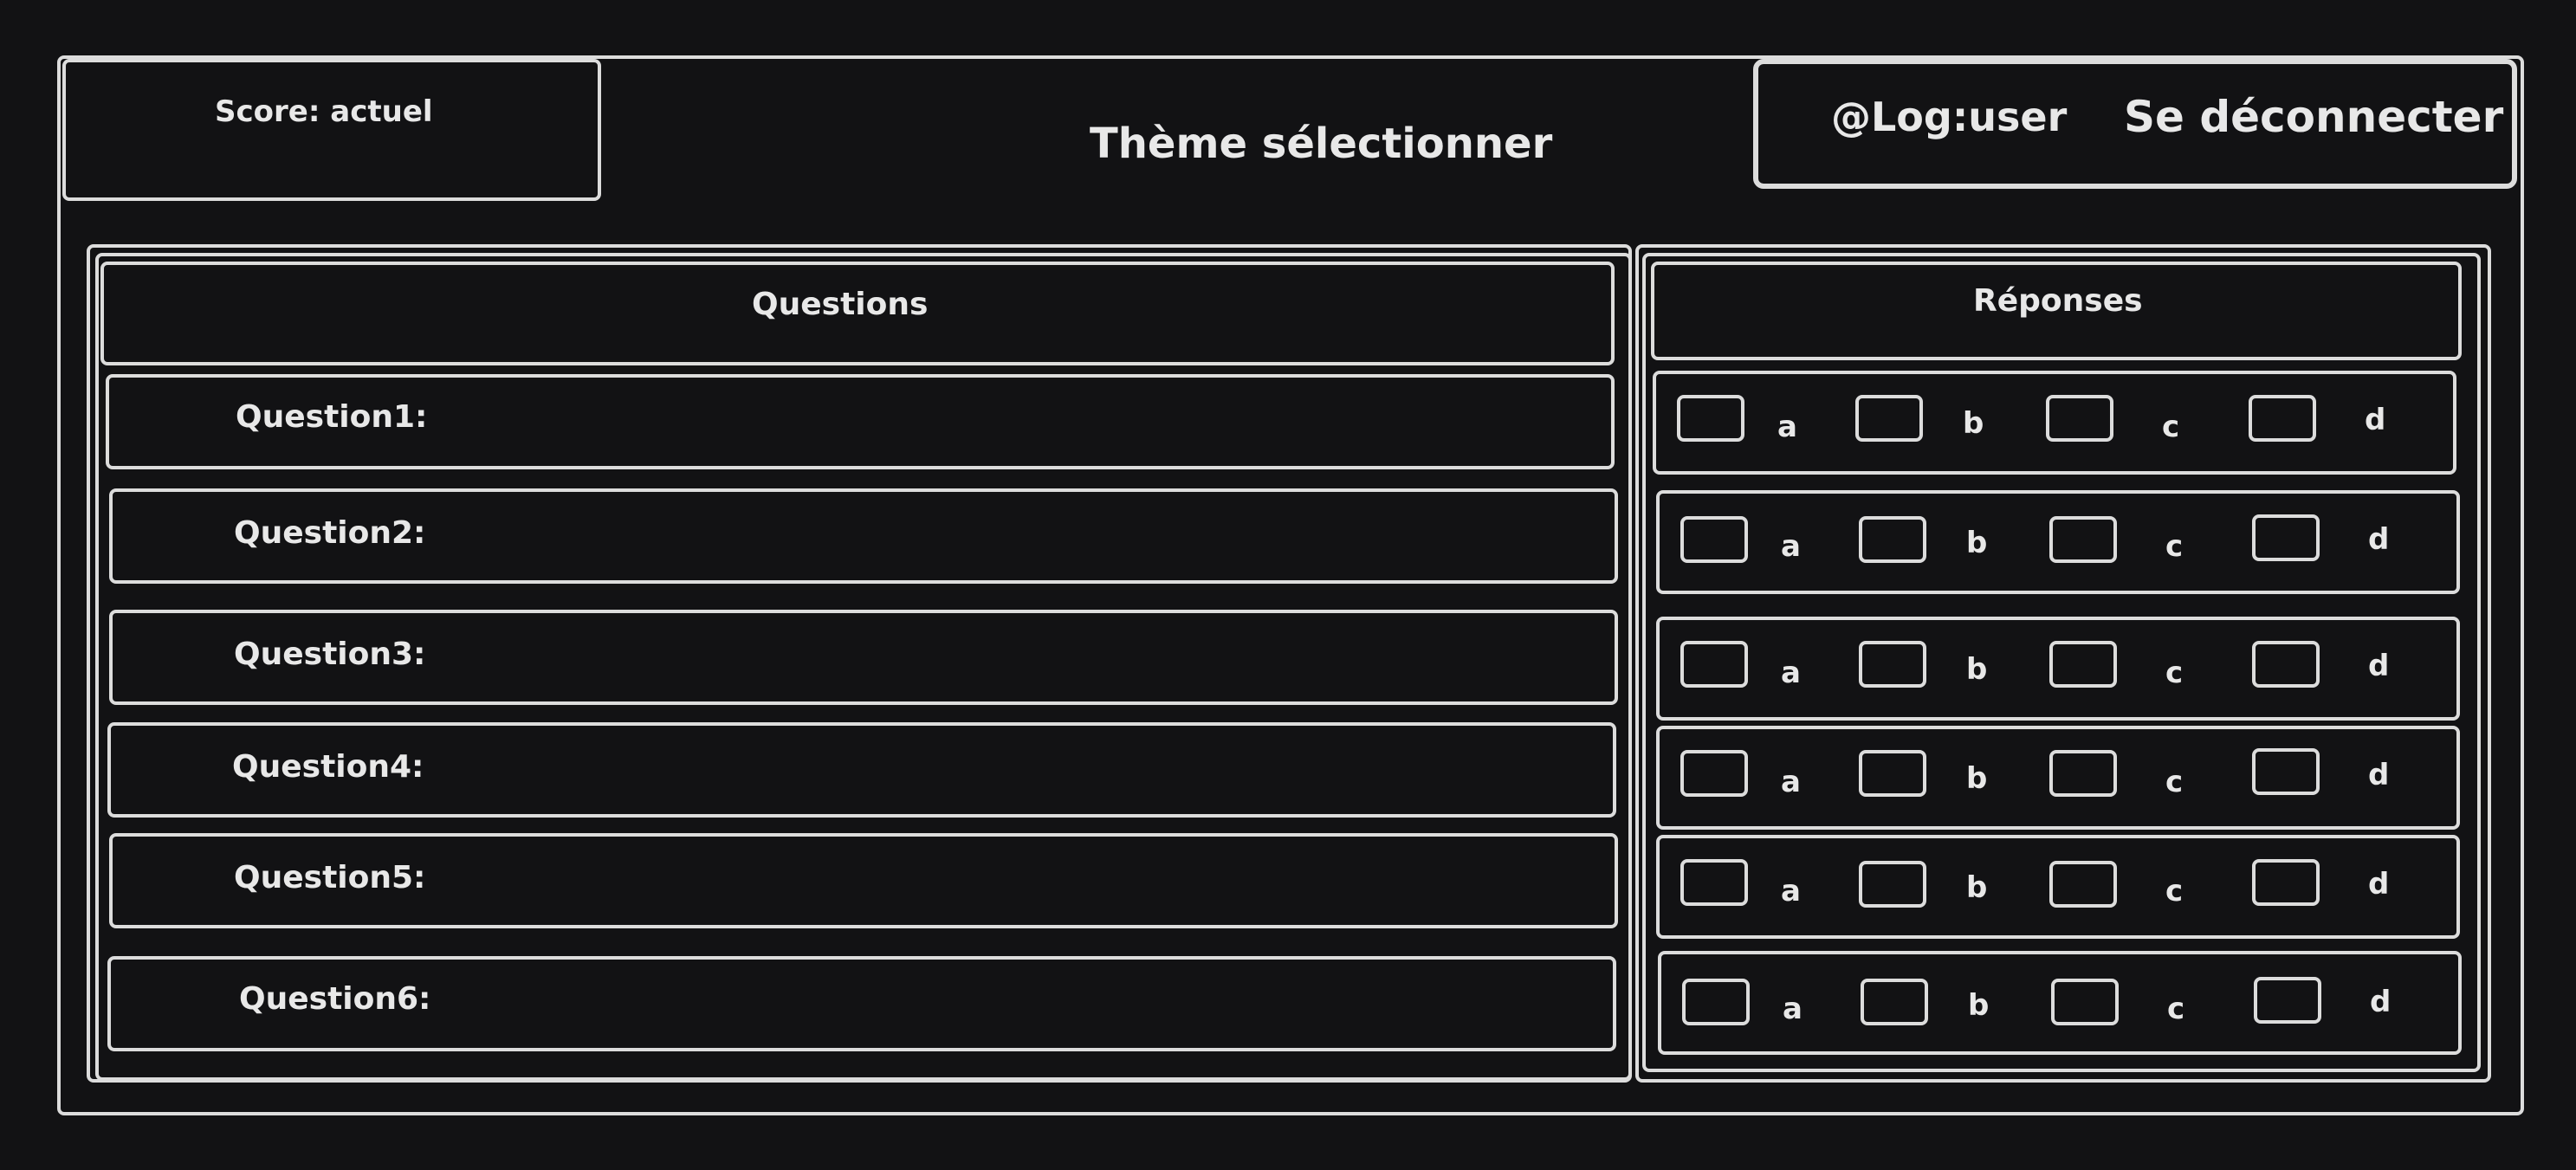 The image size is (2576, 1170). What do you see at coordinates (1893, 884) in the screenshot?
I see `checkbox-q5-b` at bounding box center [1893, 884].